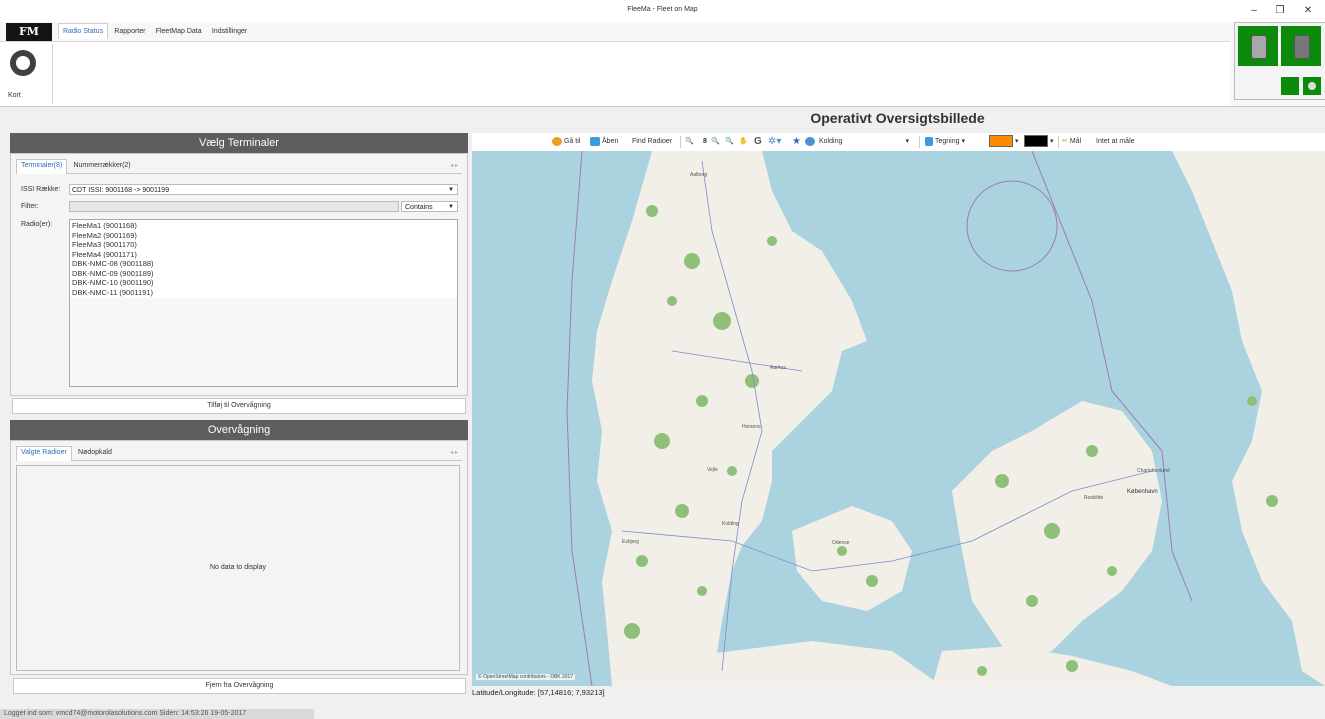 Image resolution: width=1325 pixels, height=719 pixels. Describe the element at coordinates (615, 73) in the screenshot. I see `ribbon-body: Kort` at that location.